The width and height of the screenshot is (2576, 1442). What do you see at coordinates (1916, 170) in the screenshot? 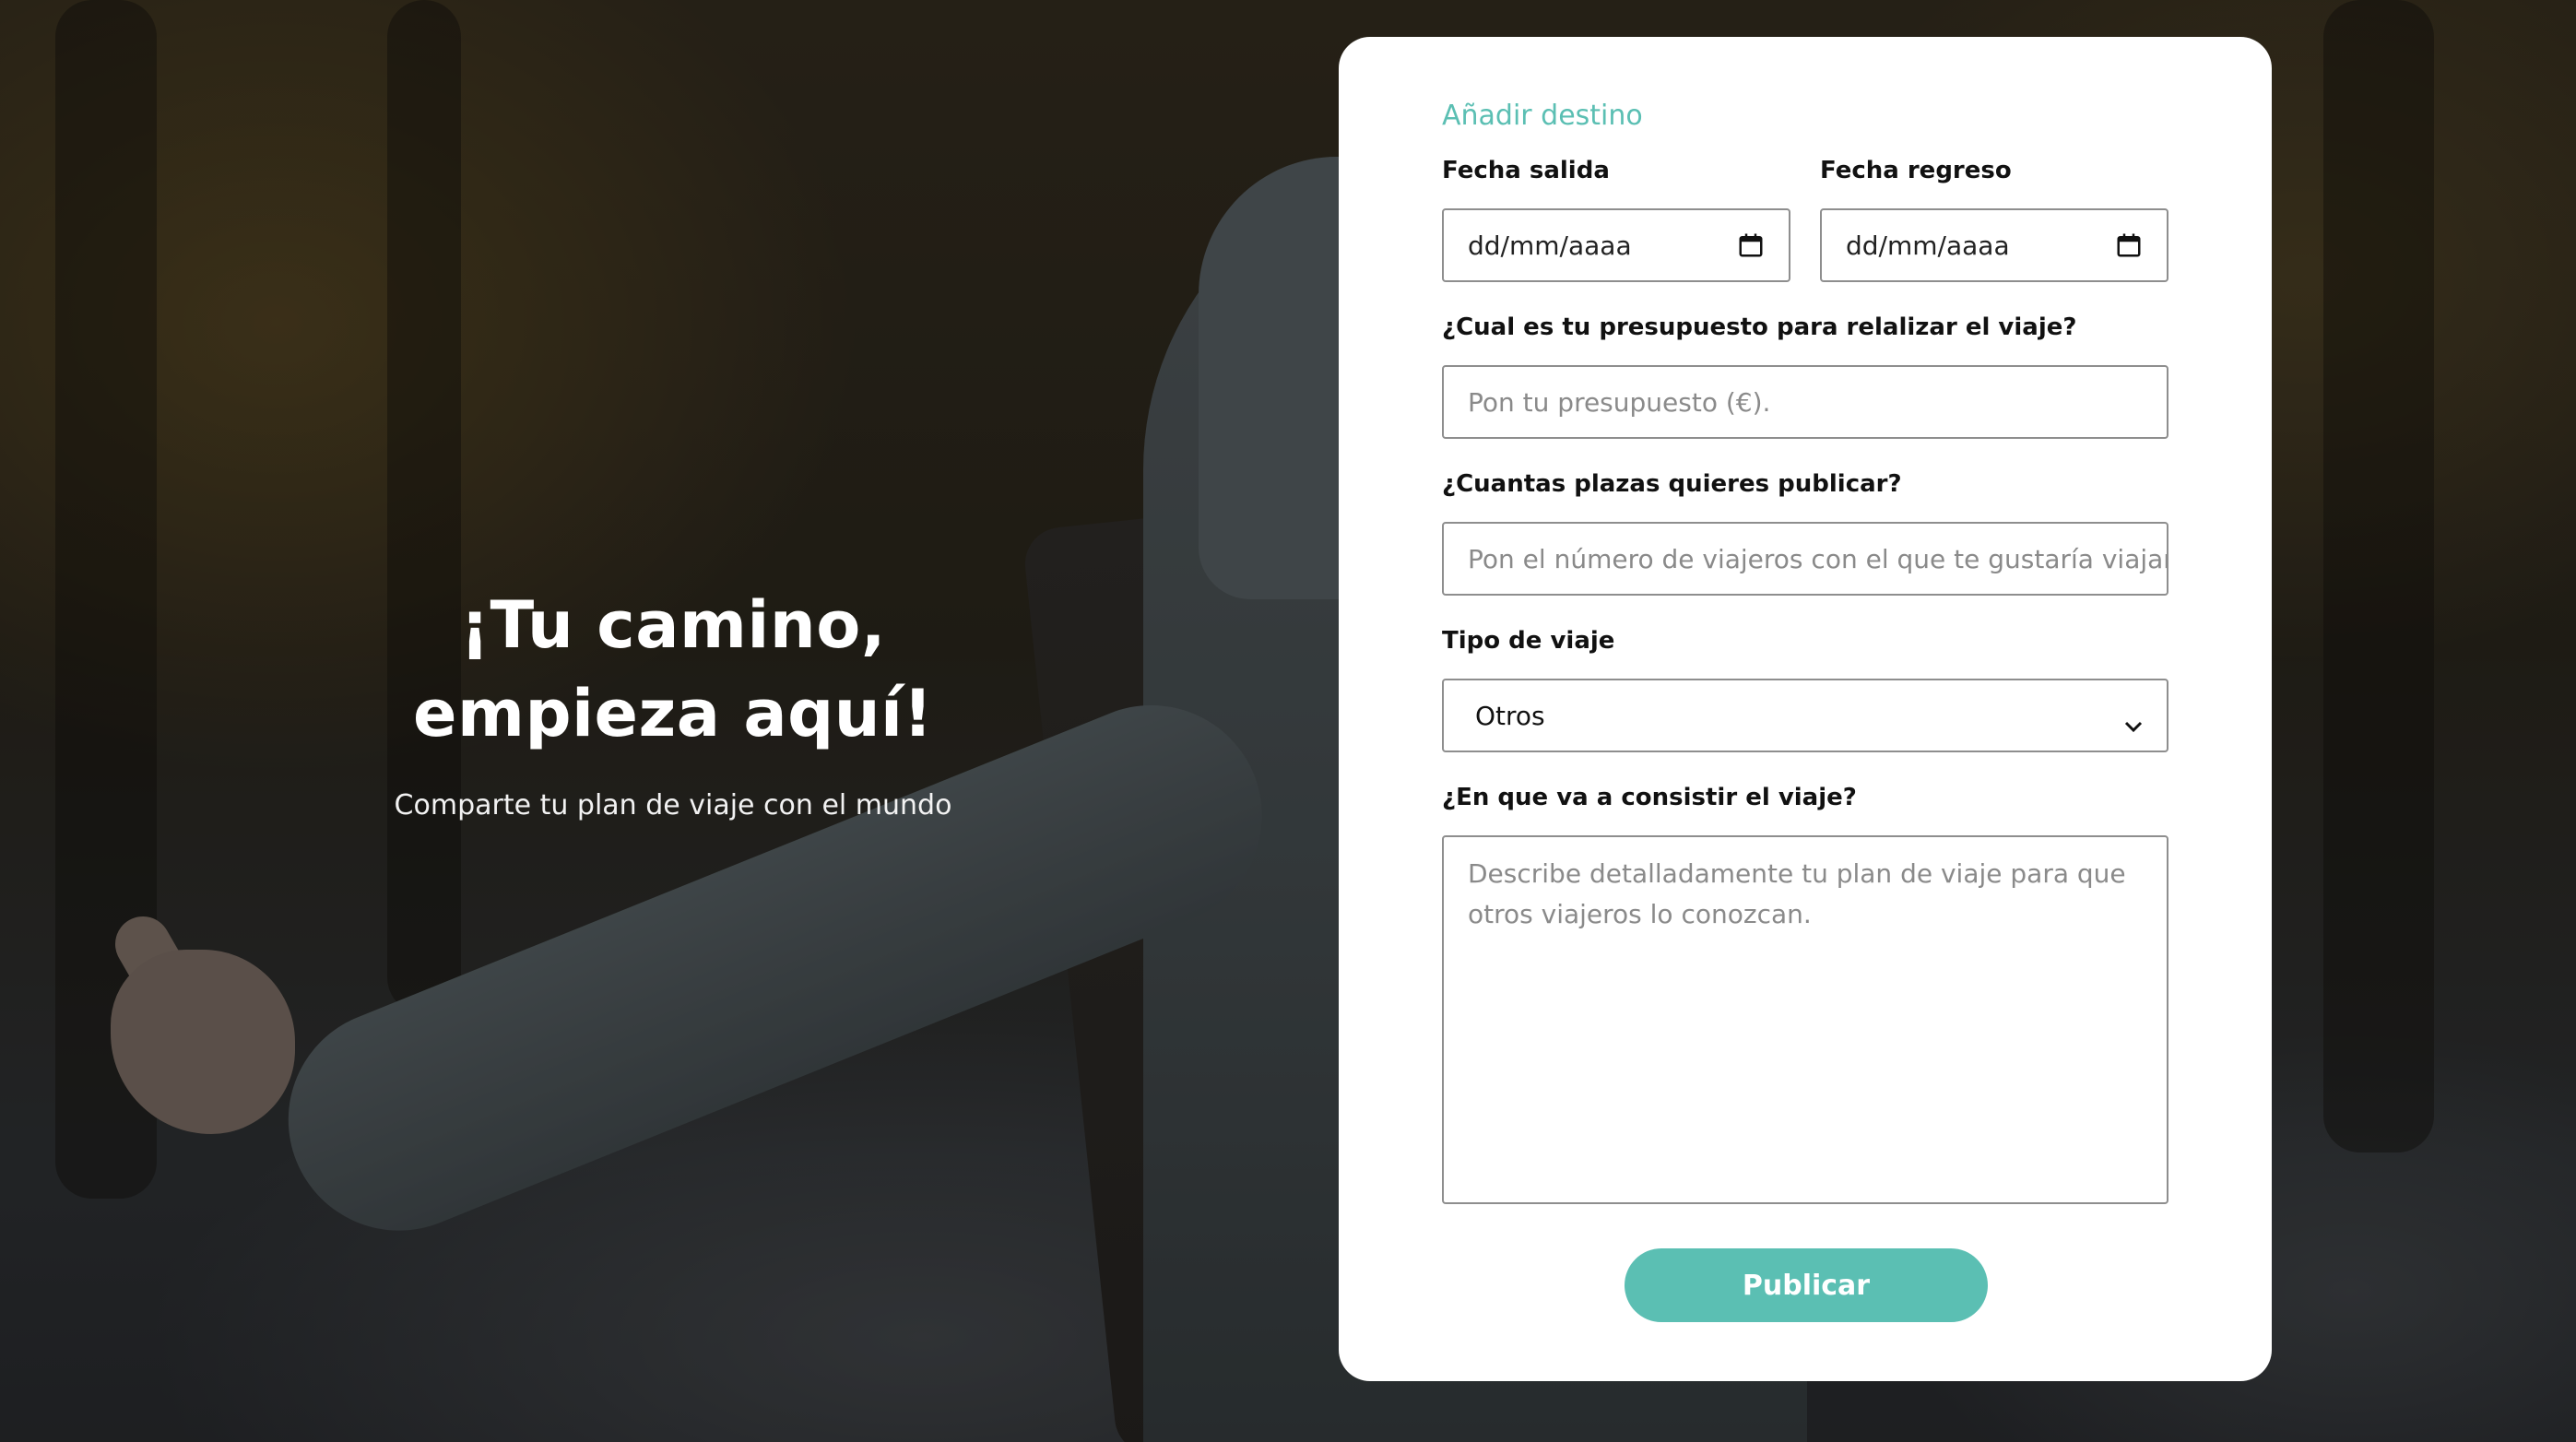
I see `return-date-label: Fecha regreso` at bounding box center [1916, 170].